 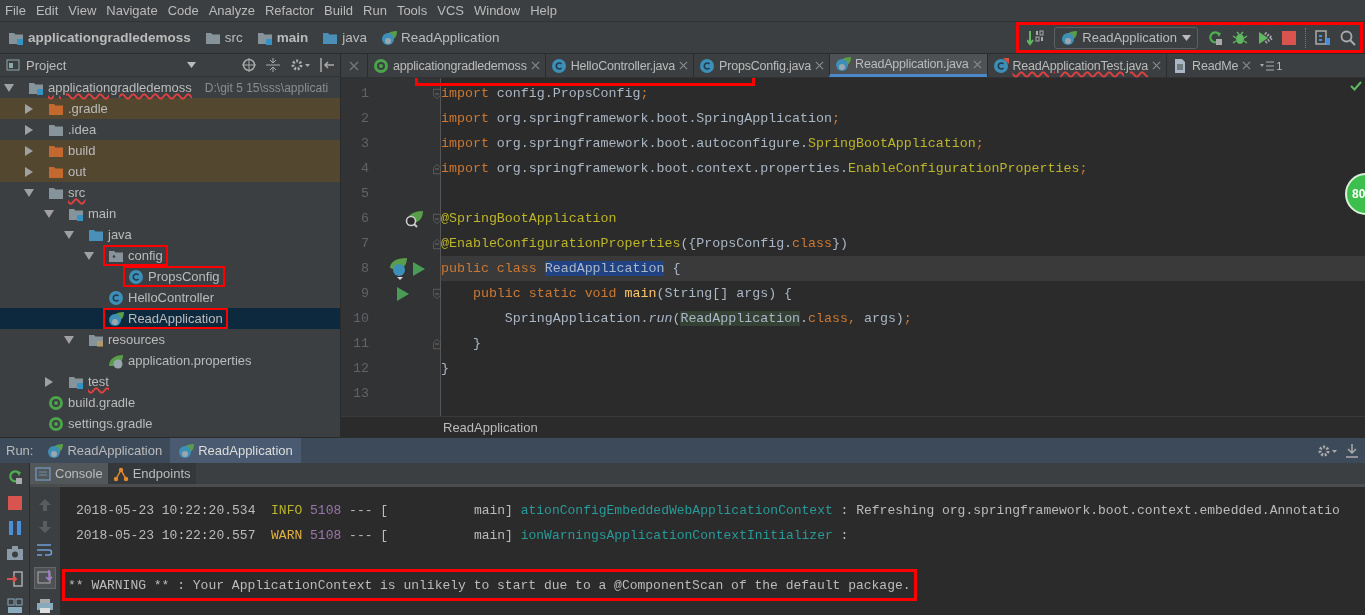 I want to click on target-icon, so click(x=249, y=65).